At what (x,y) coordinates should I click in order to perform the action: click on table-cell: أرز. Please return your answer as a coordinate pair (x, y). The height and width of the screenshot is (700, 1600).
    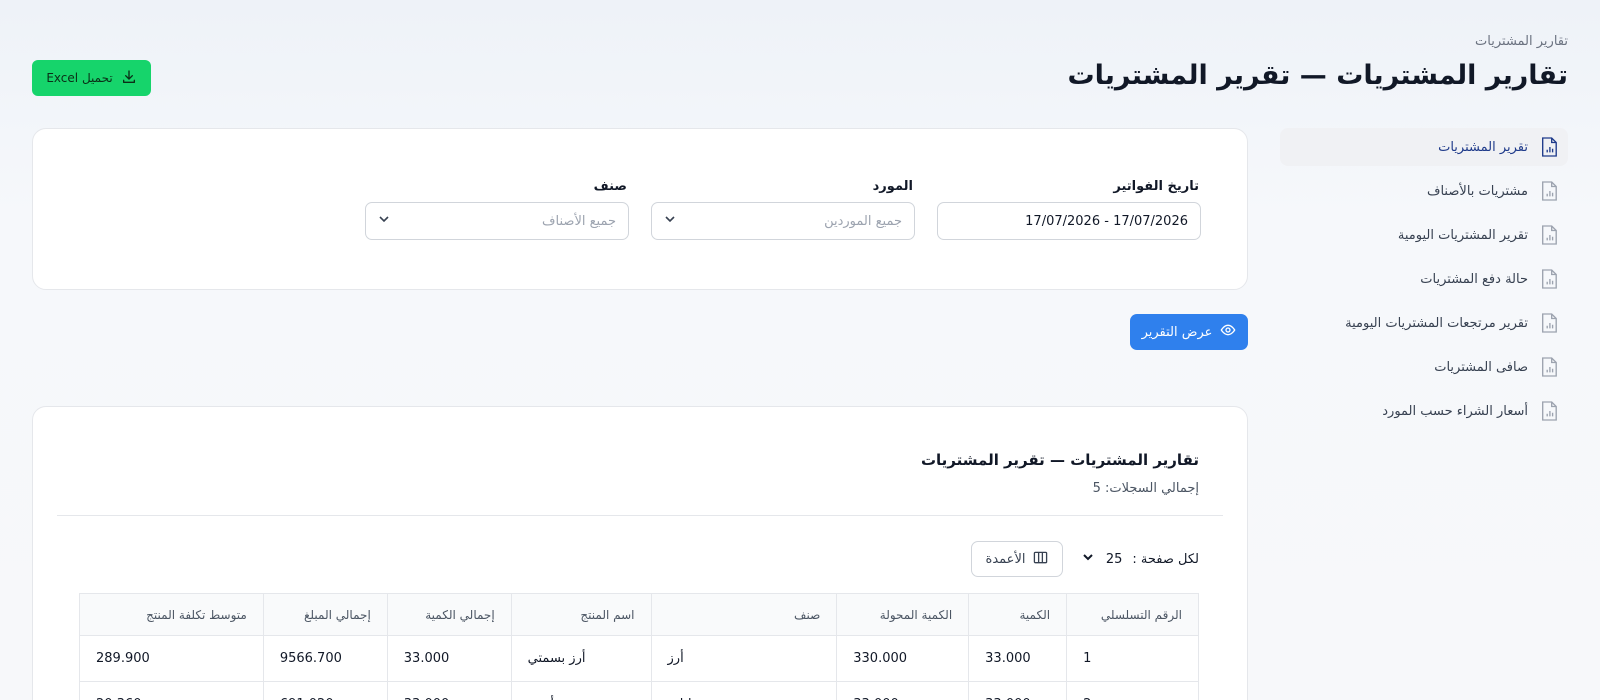
    Looking at the image, I should click on (744, 658).